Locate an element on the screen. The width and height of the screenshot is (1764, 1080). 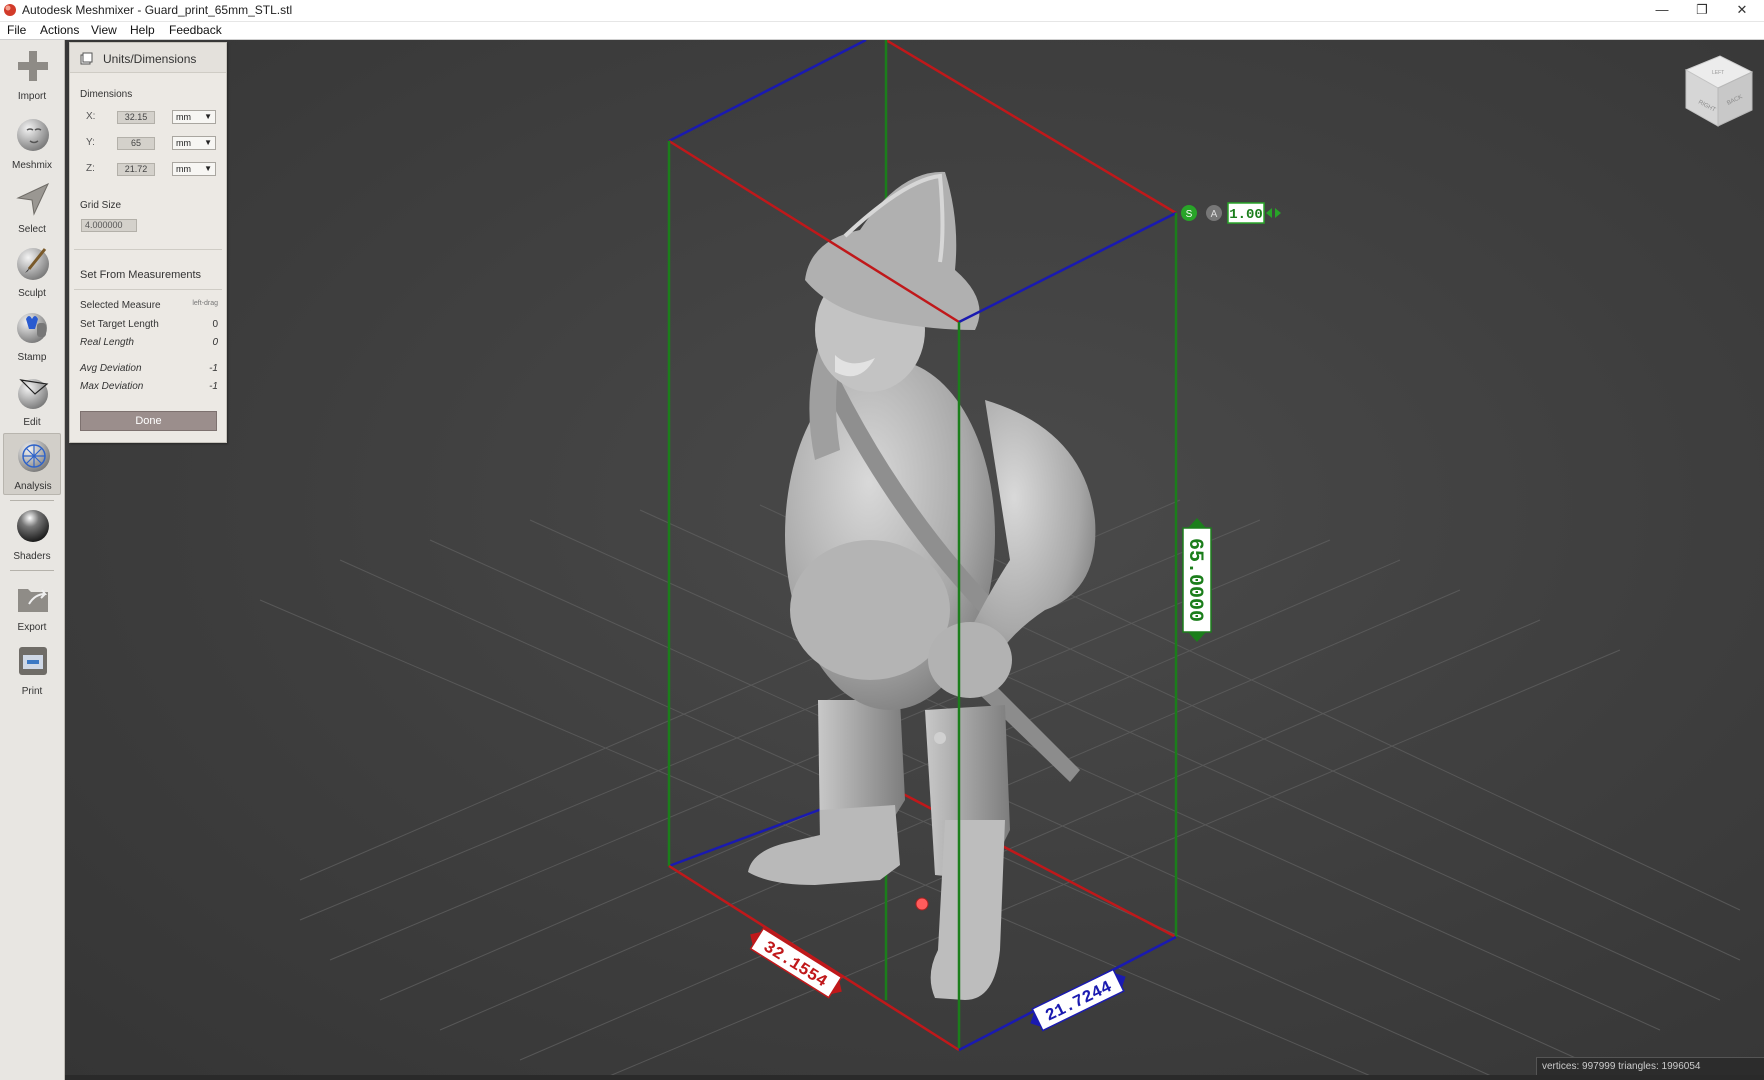
y-dimension-field: 65 is located at coordinates (136, 143).